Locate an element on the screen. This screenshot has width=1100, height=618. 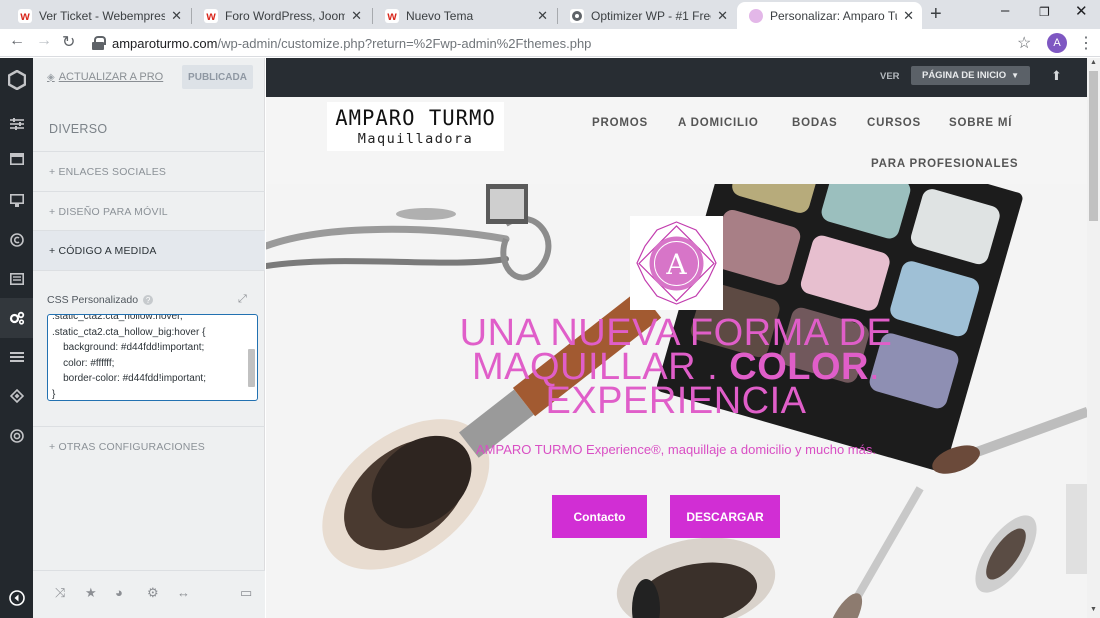
contact-button: Contacto is located at coordinates (599, 516).